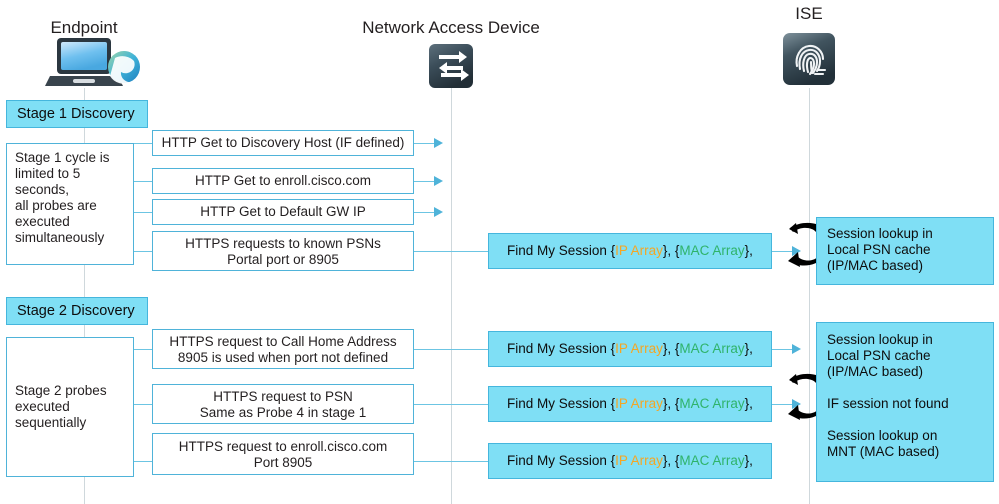  Describe the element at coordinates (451, 350) in the screenshot. I see `connector-s2-probe-1-out` at that location.